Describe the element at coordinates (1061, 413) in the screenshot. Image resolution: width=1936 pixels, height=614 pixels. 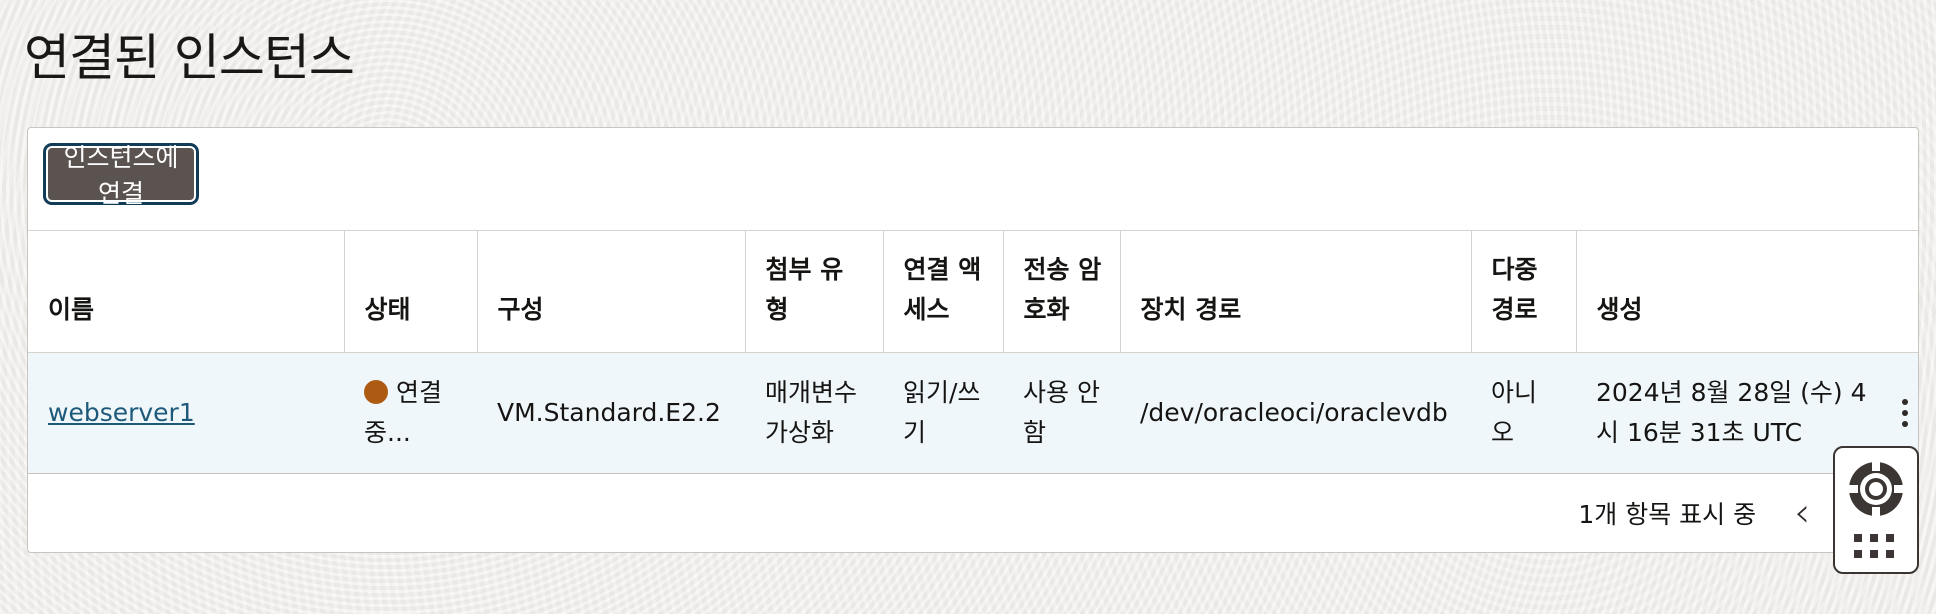
I see `cell-encryption: 사용 안함` at that location.